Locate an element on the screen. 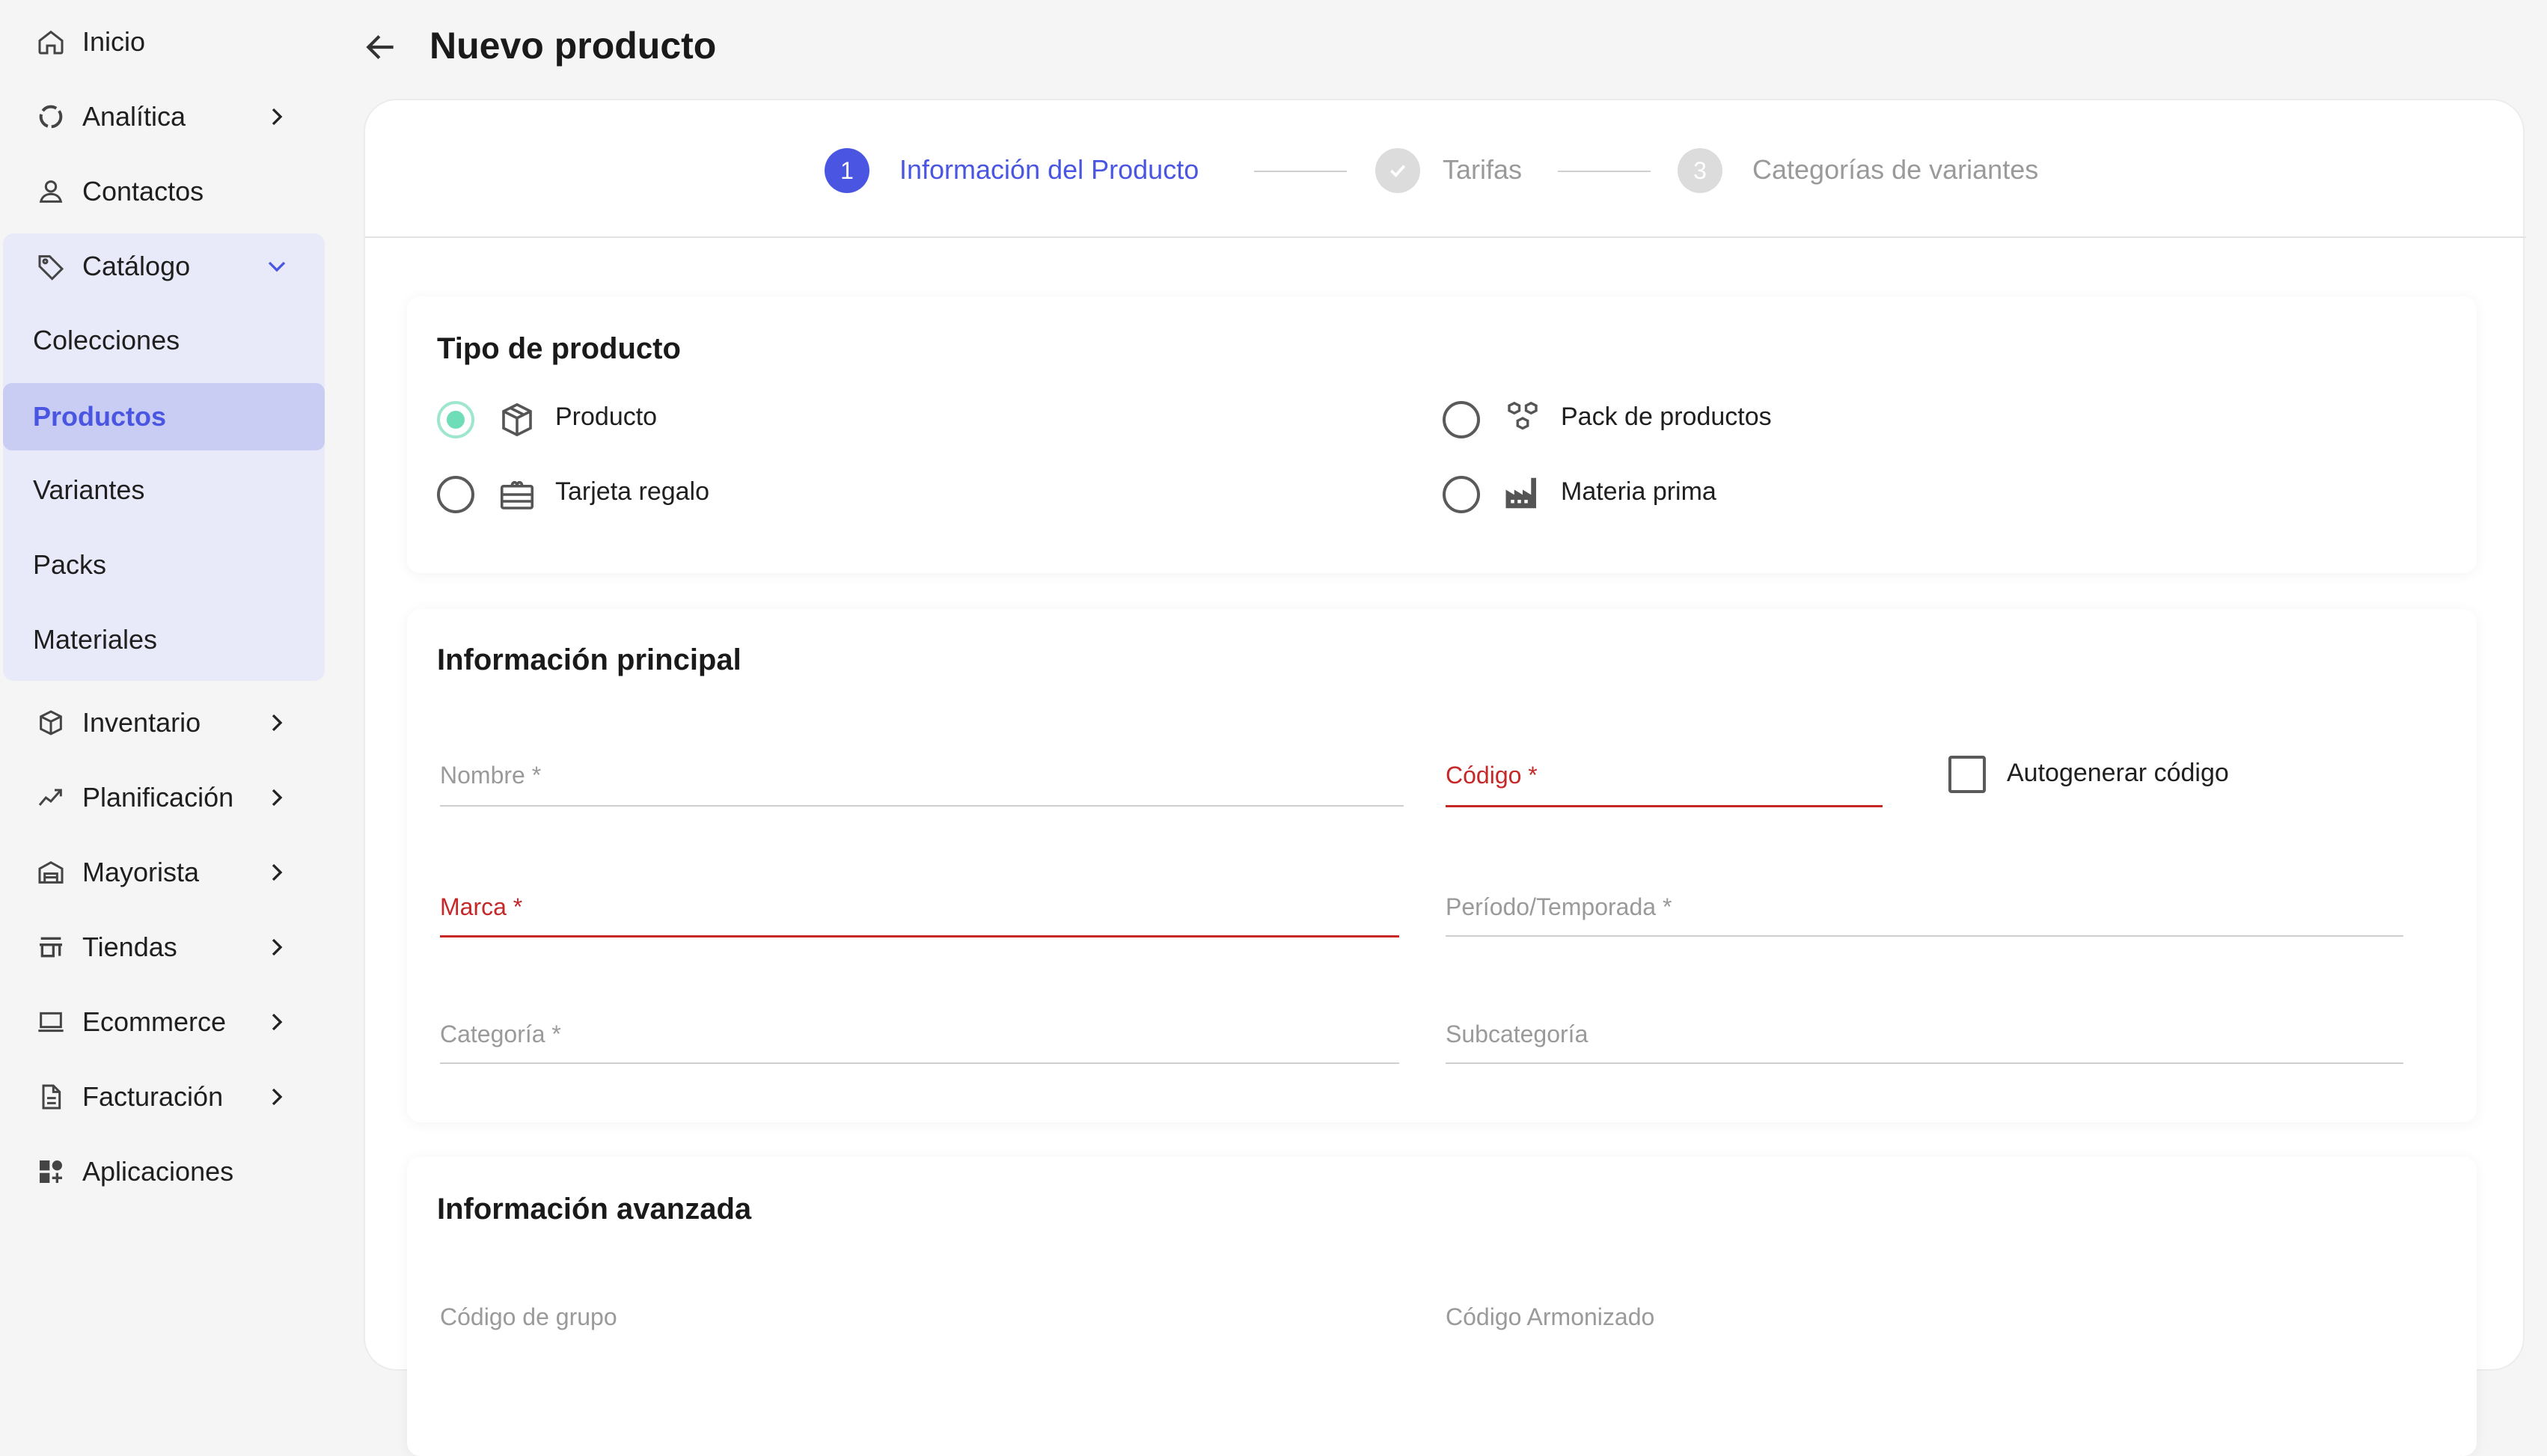 This screenshot has height=1456, width=2547. nav-contactos-label: Contactos is located at coordinates (143, 191).